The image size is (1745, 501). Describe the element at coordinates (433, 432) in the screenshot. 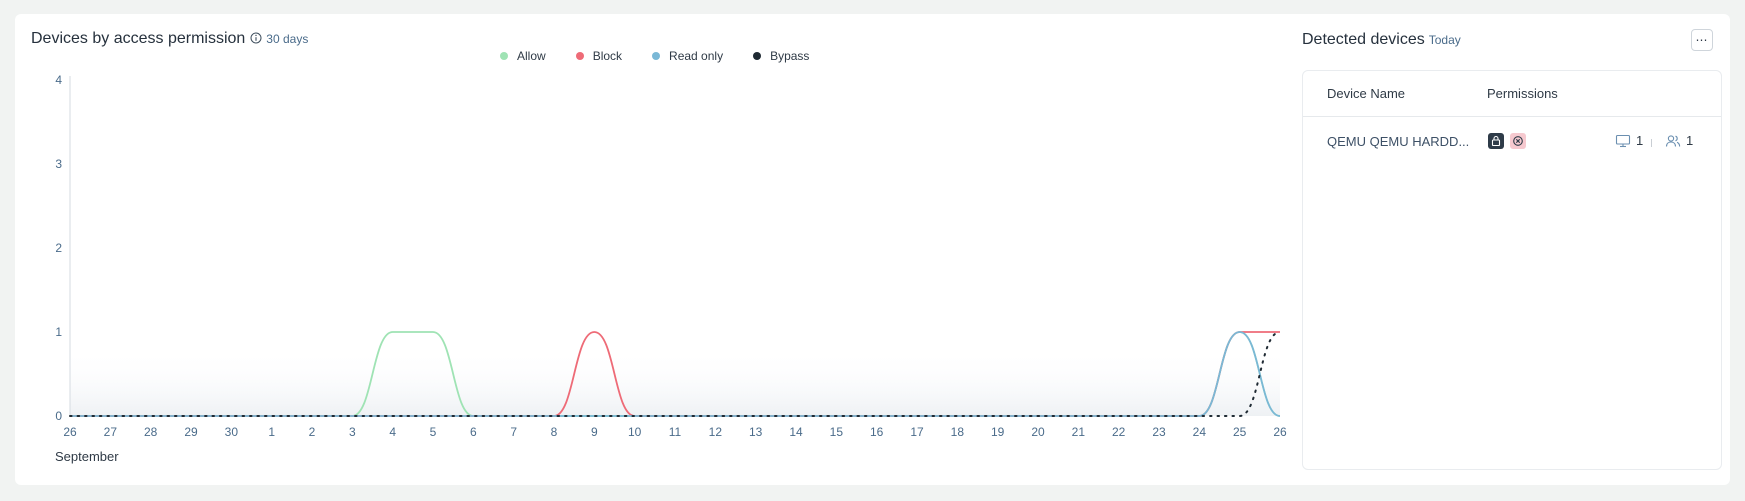

I see `x-tick-label: 5` at that location.